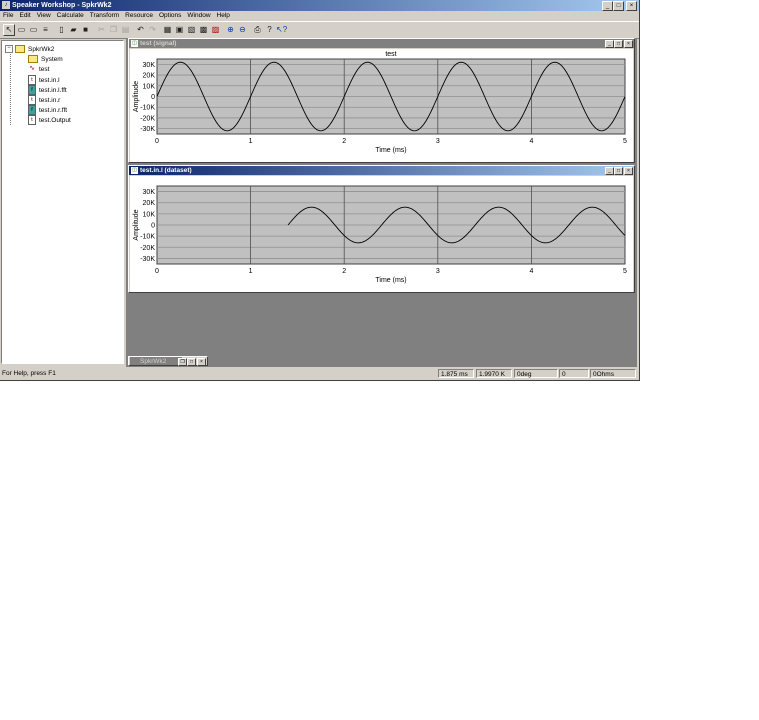 Image resolution: width=759 pixels, height=720 pixels. I want to click on tree-root-label: SpkrWk2, so click(41, 49).